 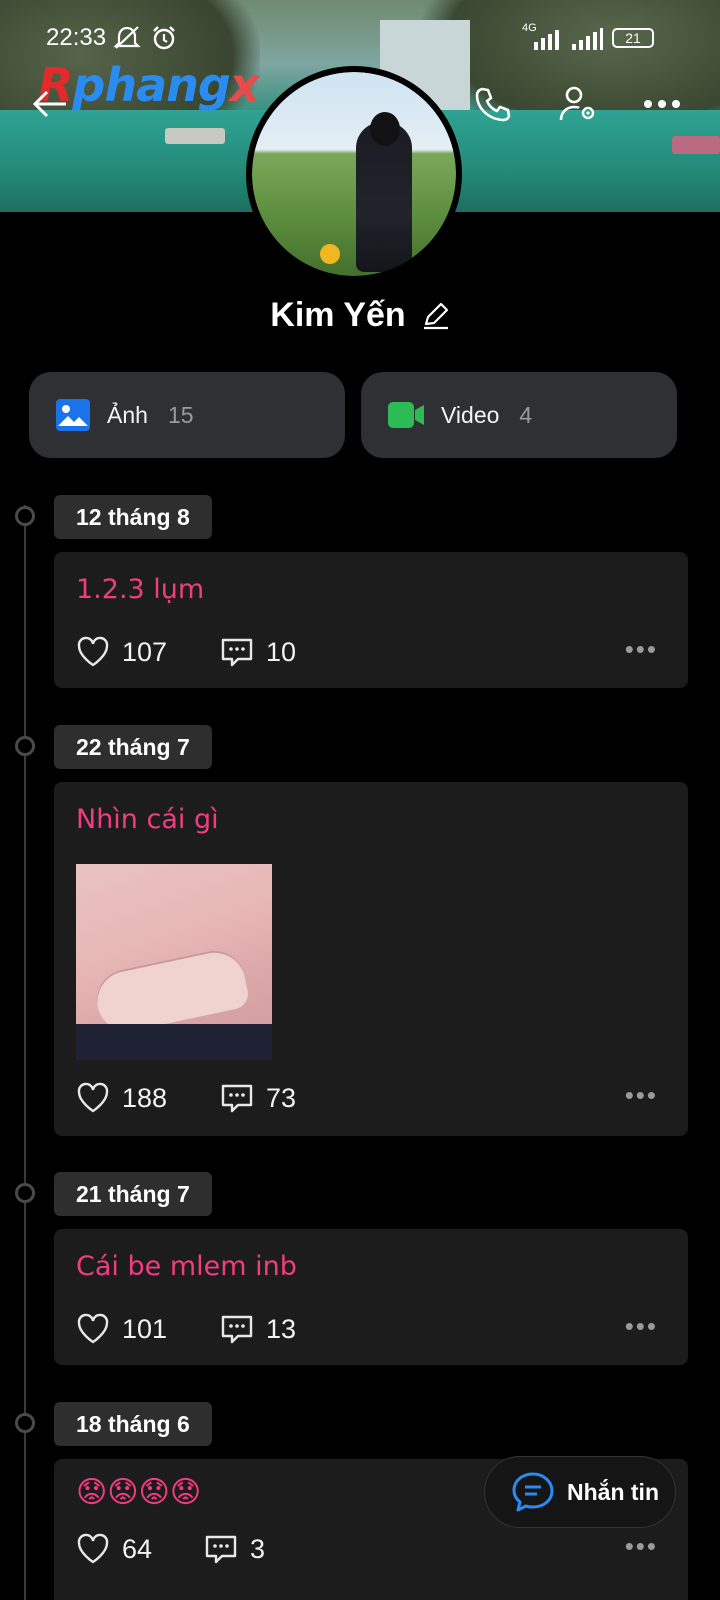 I want to click on photos-label: Ảnh, so click(x=127, y=414).